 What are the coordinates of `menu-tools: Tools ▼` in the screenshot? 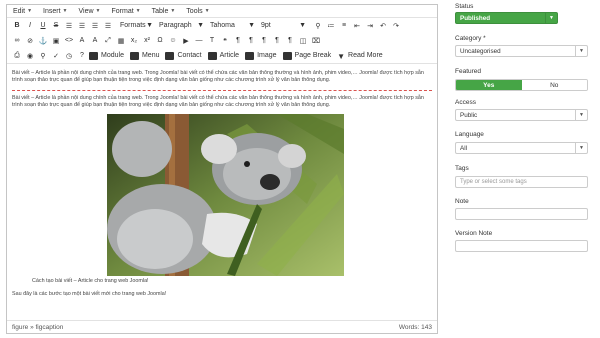 It's located at (197, 11).